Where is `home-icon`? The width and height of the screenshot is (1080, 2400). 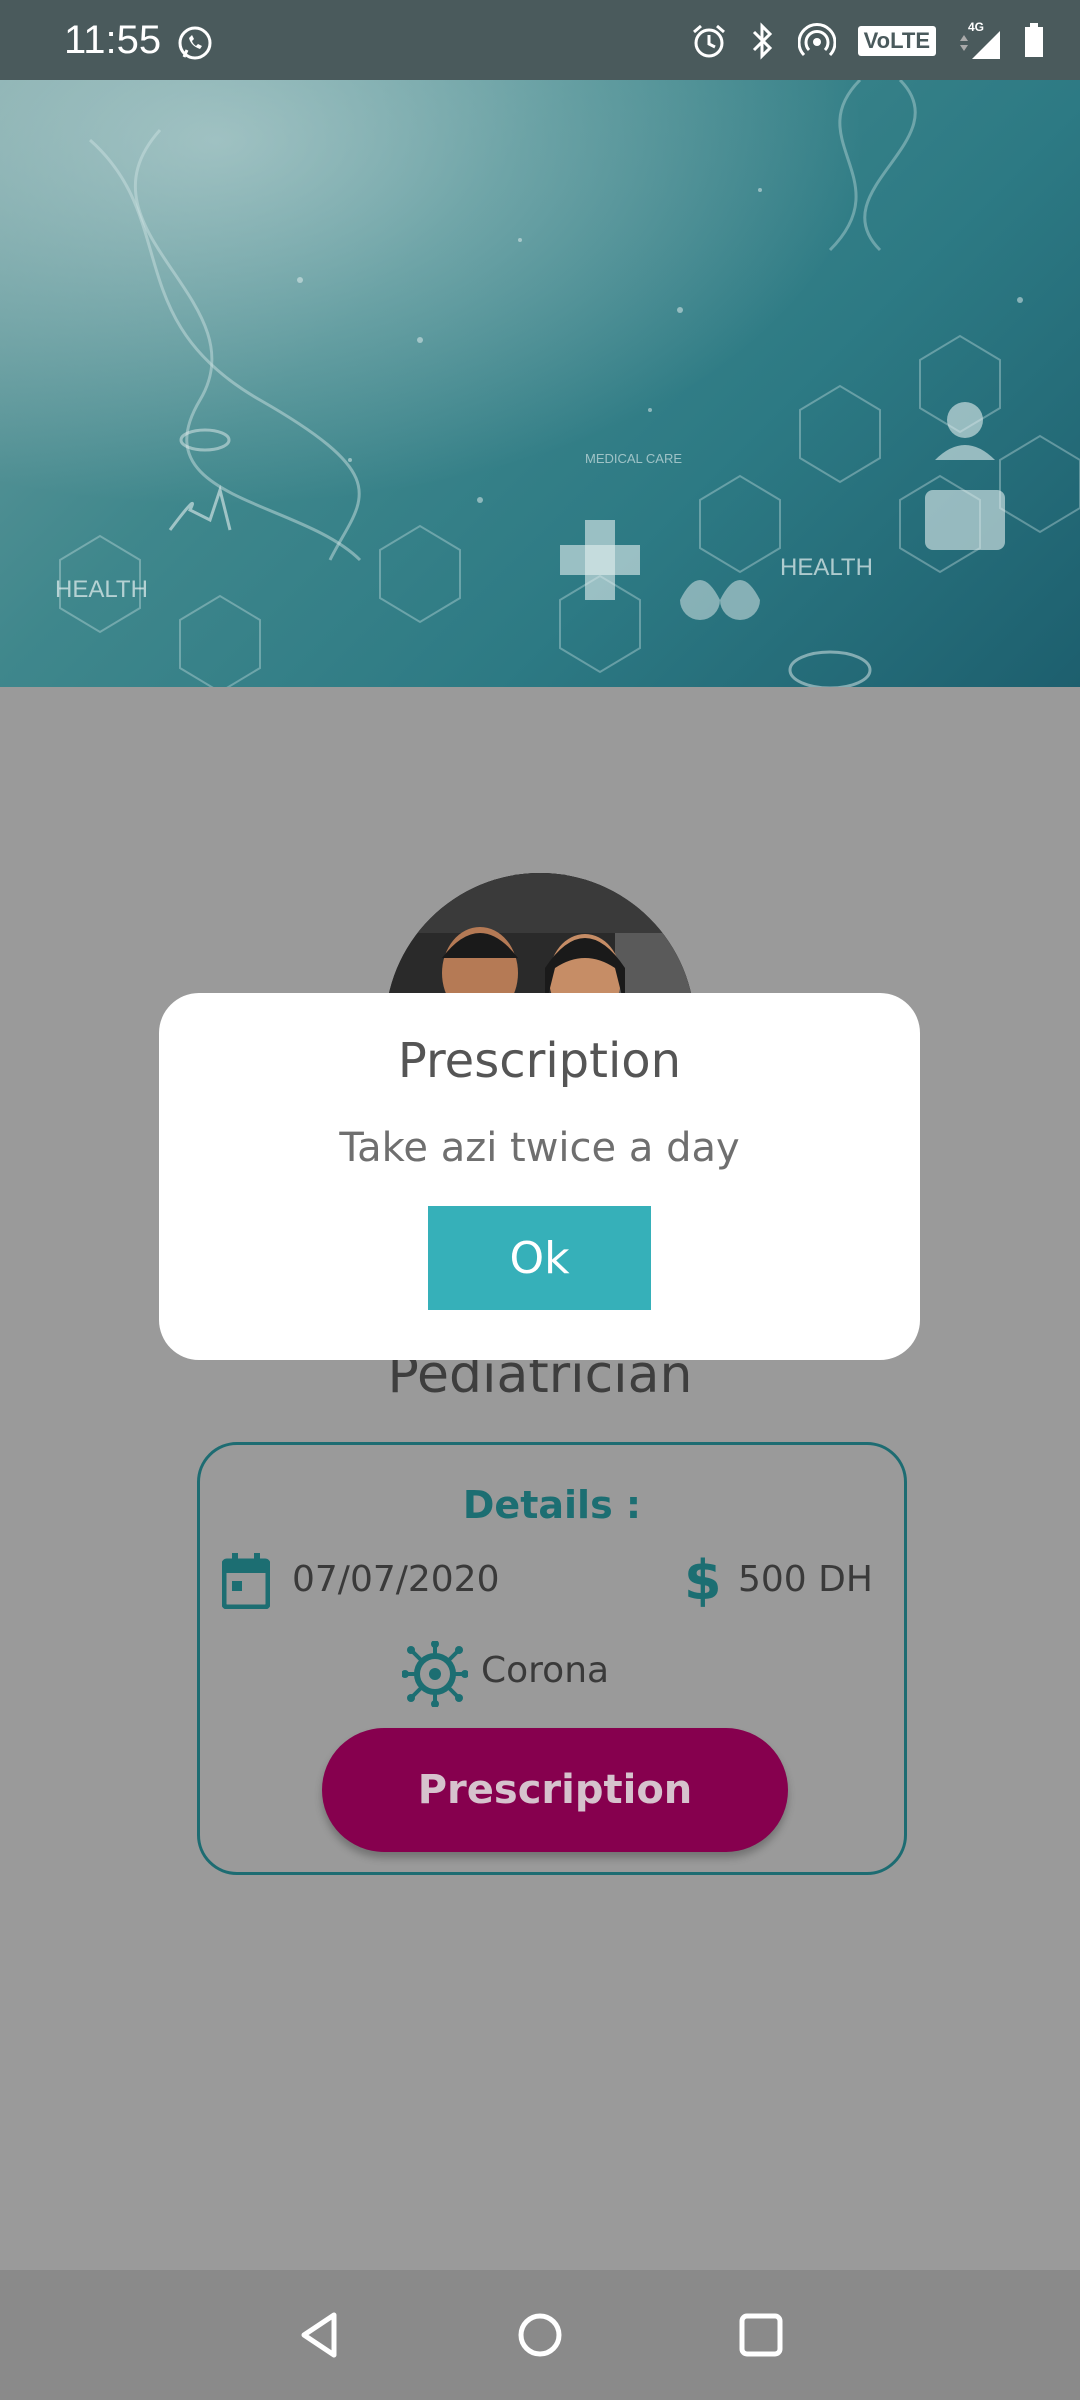 home-icon is located at coordinates (540, 2335).